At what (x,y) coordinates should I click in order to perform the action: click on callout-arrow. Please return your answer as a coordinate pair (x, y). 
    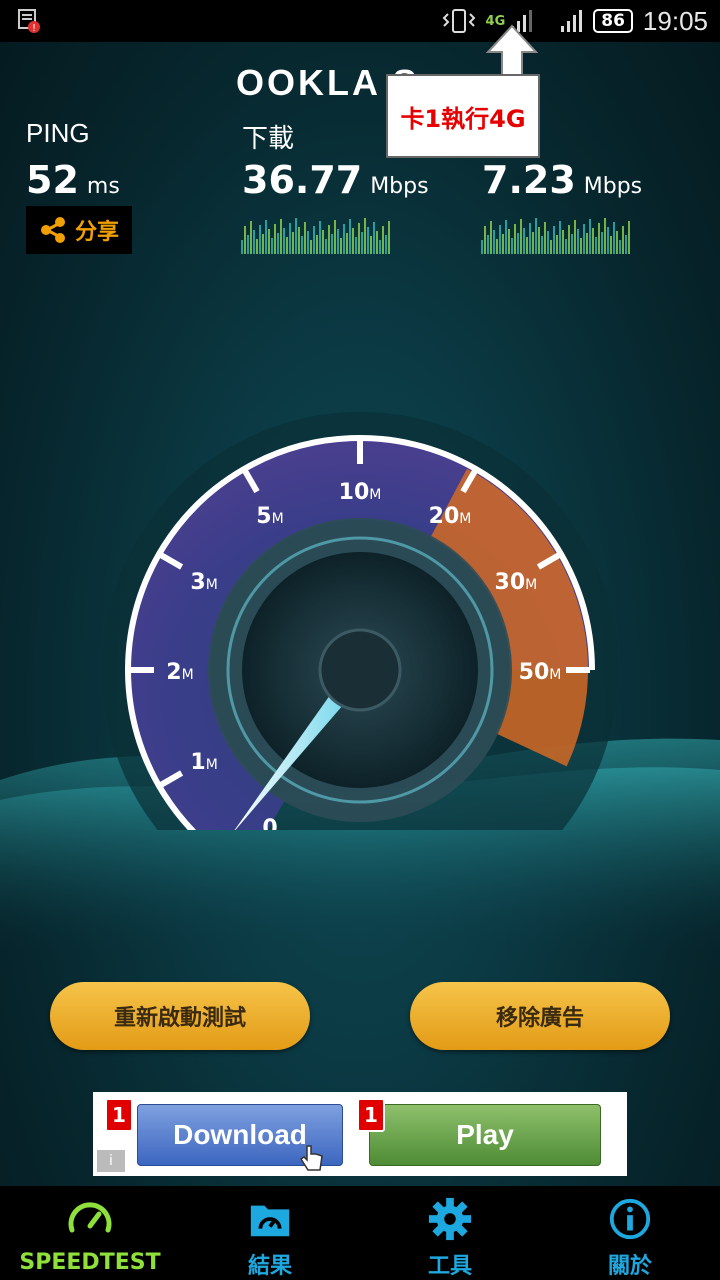
    Looking at the image, I should click on (512, 50).